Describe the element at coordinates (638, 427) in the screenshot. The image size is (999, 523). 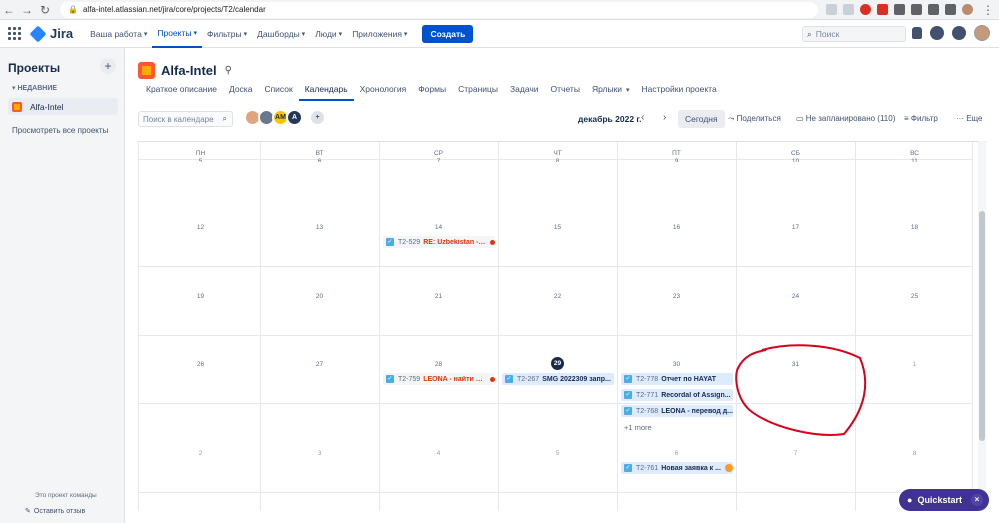
I see `more-events-link: +1 more` at that location.